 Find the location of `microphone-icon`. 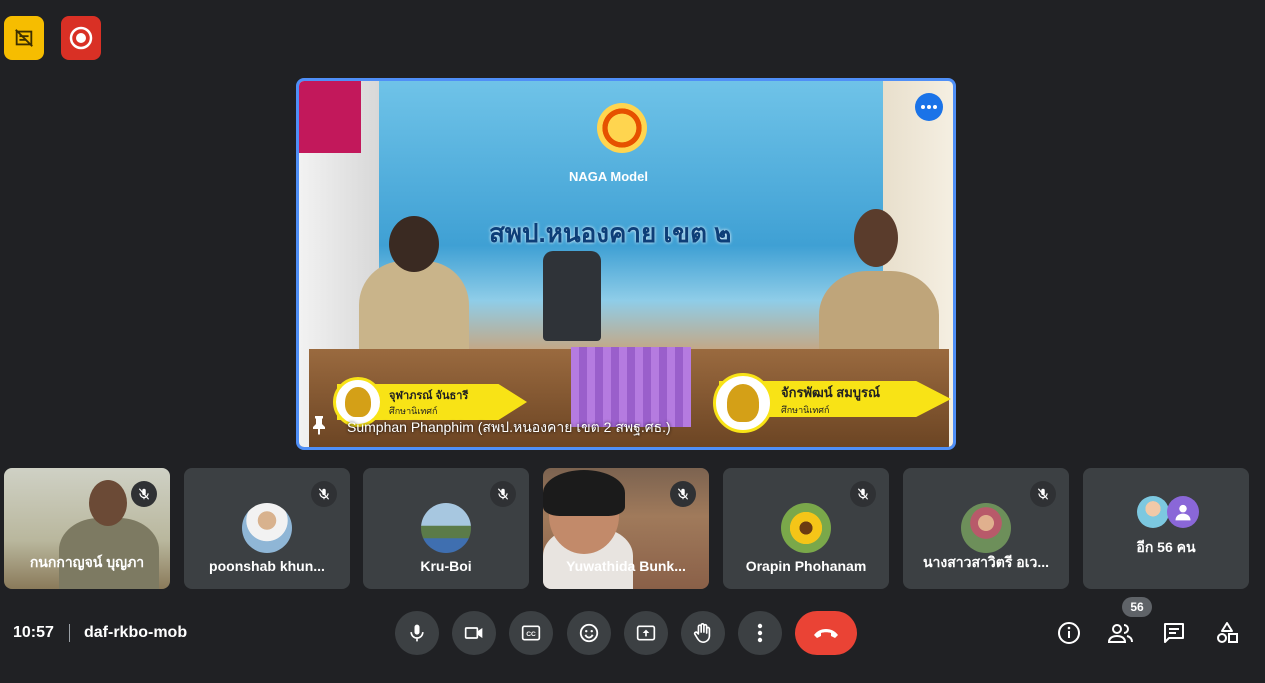

microphone-icon is located at coordinates (417, 633).